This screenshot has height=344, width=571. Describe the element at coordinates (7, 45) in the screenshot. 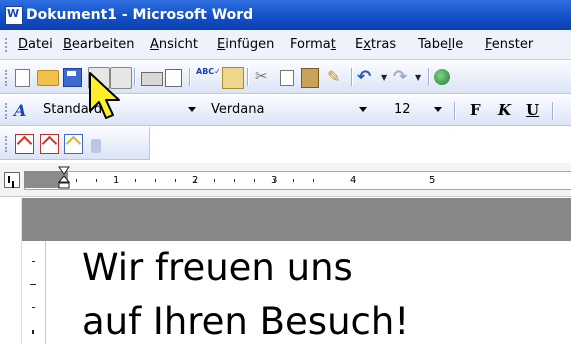

I see `menubar-grip` at that location.